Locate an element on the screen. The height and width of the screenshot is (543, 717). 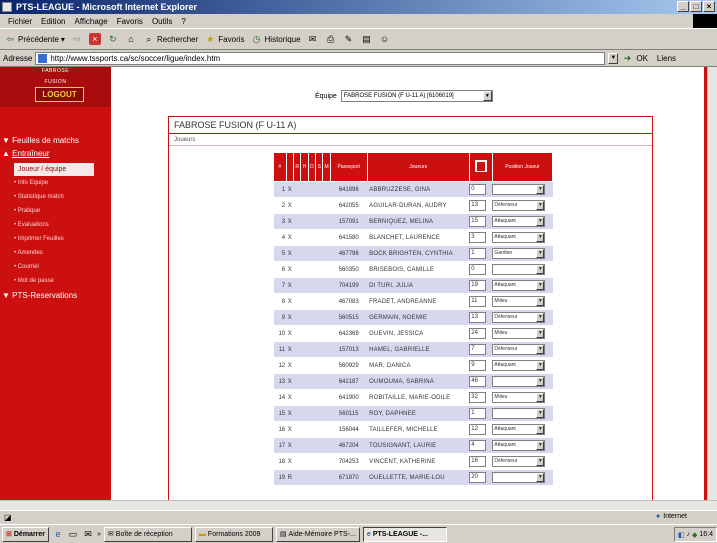
task-formations: ▬ Formations 2009 is located at coordinates (233, 534).